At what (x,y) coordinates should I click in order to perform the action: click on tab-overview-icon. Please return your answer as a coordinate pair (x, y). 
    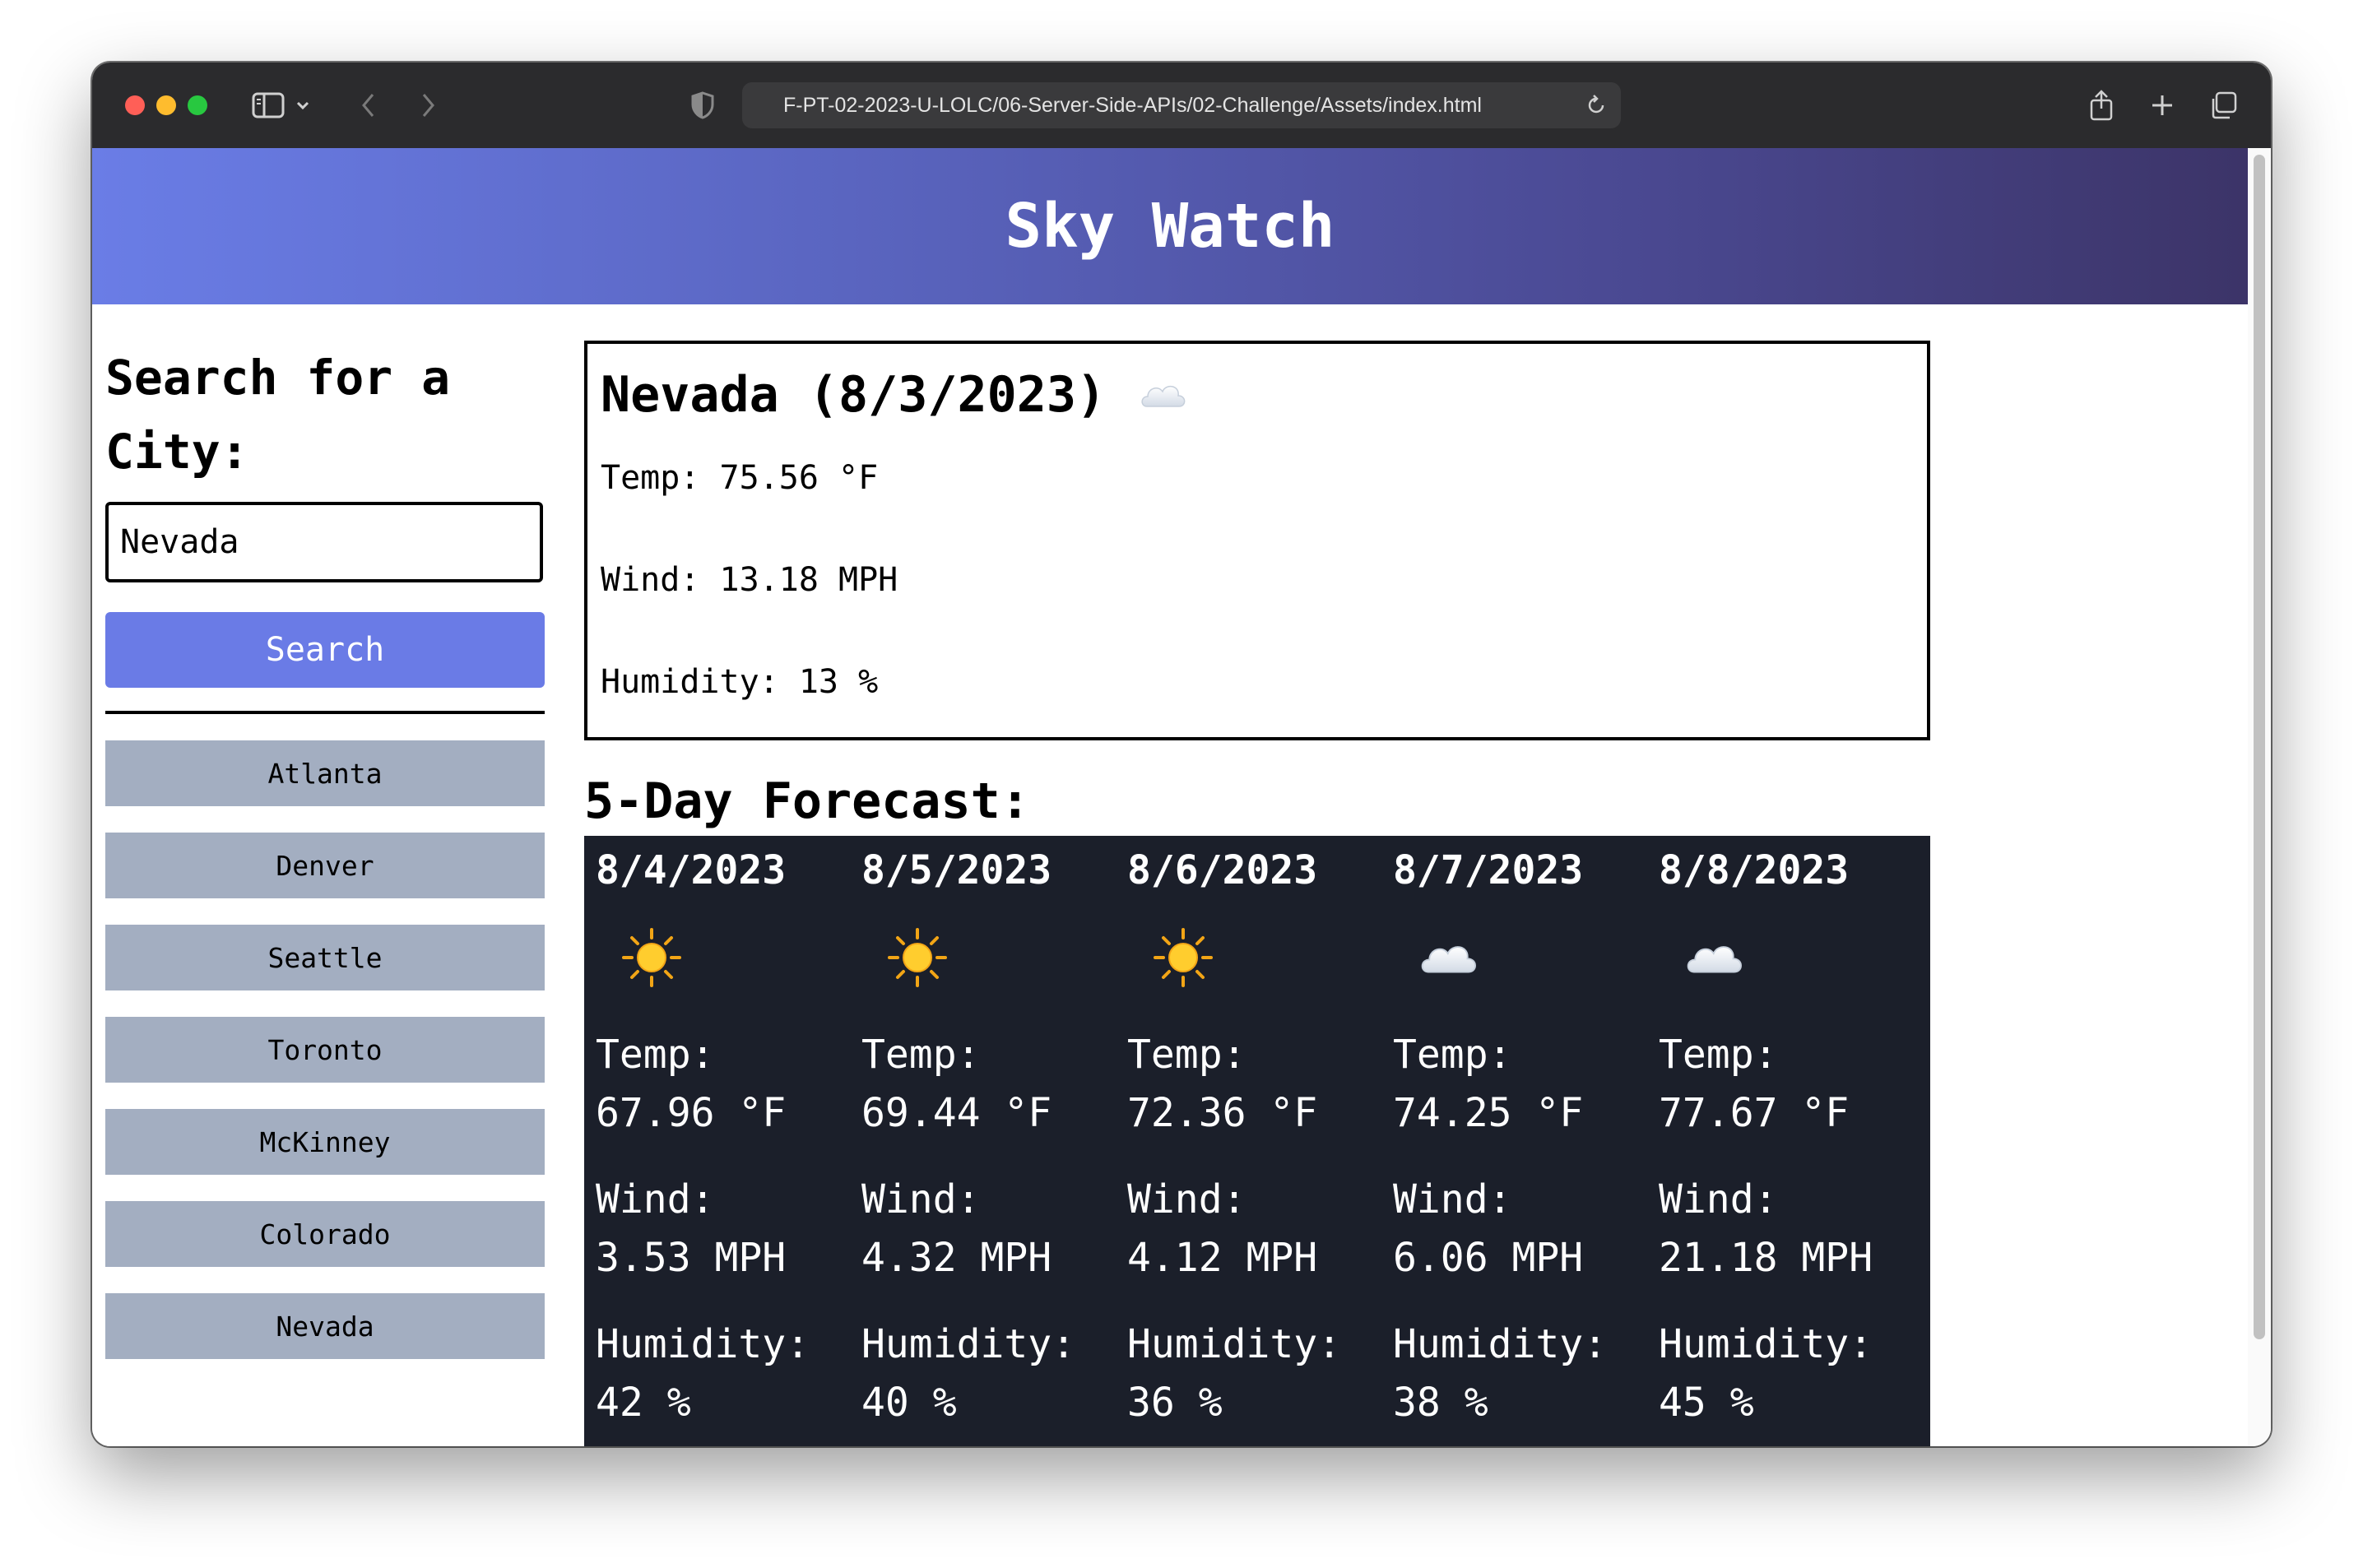
    Looking at the image, I should click on (2223, 105).